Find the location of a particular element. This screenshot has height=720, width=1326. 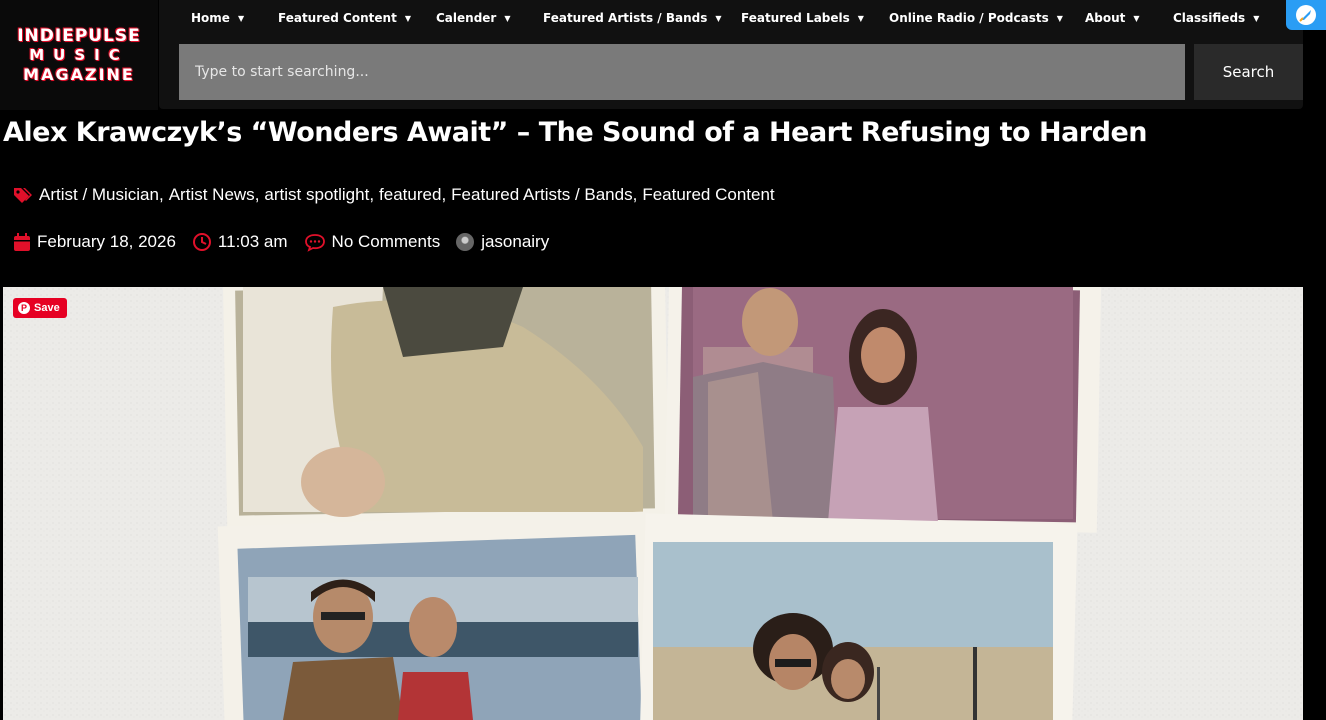

nav-item-classifieds: Classifieds ▼ is located at coordinates (1216, 18).